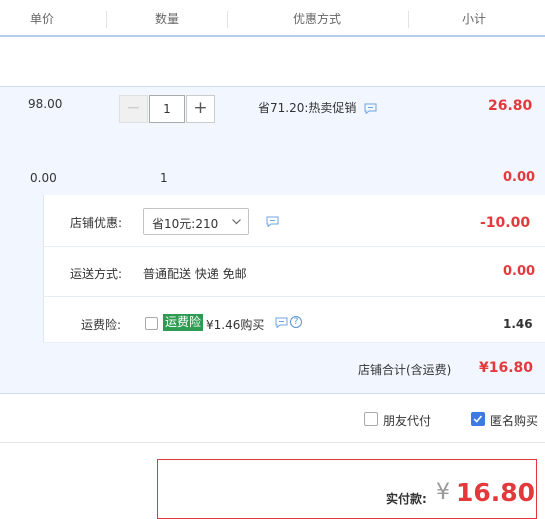 The width and height of the screenshot is (545, 519). I want to click on store-discount-amount: -10.00, so click(505, 223).